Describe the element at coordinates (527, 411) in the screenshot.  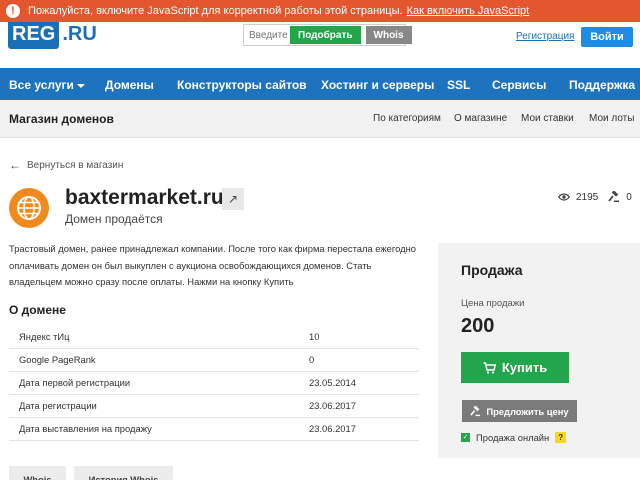
I see `offer-price-label: Предложить цену` at that location.